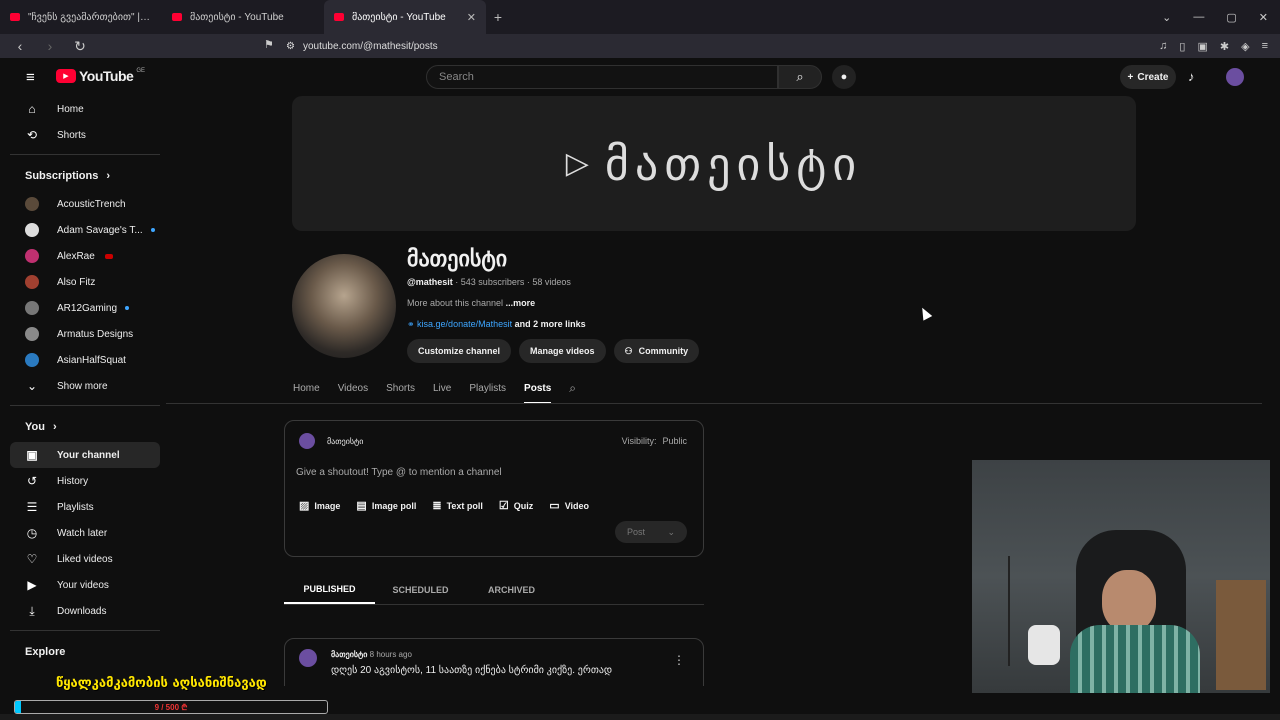 This screenshot has height=720, width=1280. What do you see at coordinates (498, 17) in the screenshot?
I see `new-tab-icon: +` at bounding box center [498, 17].